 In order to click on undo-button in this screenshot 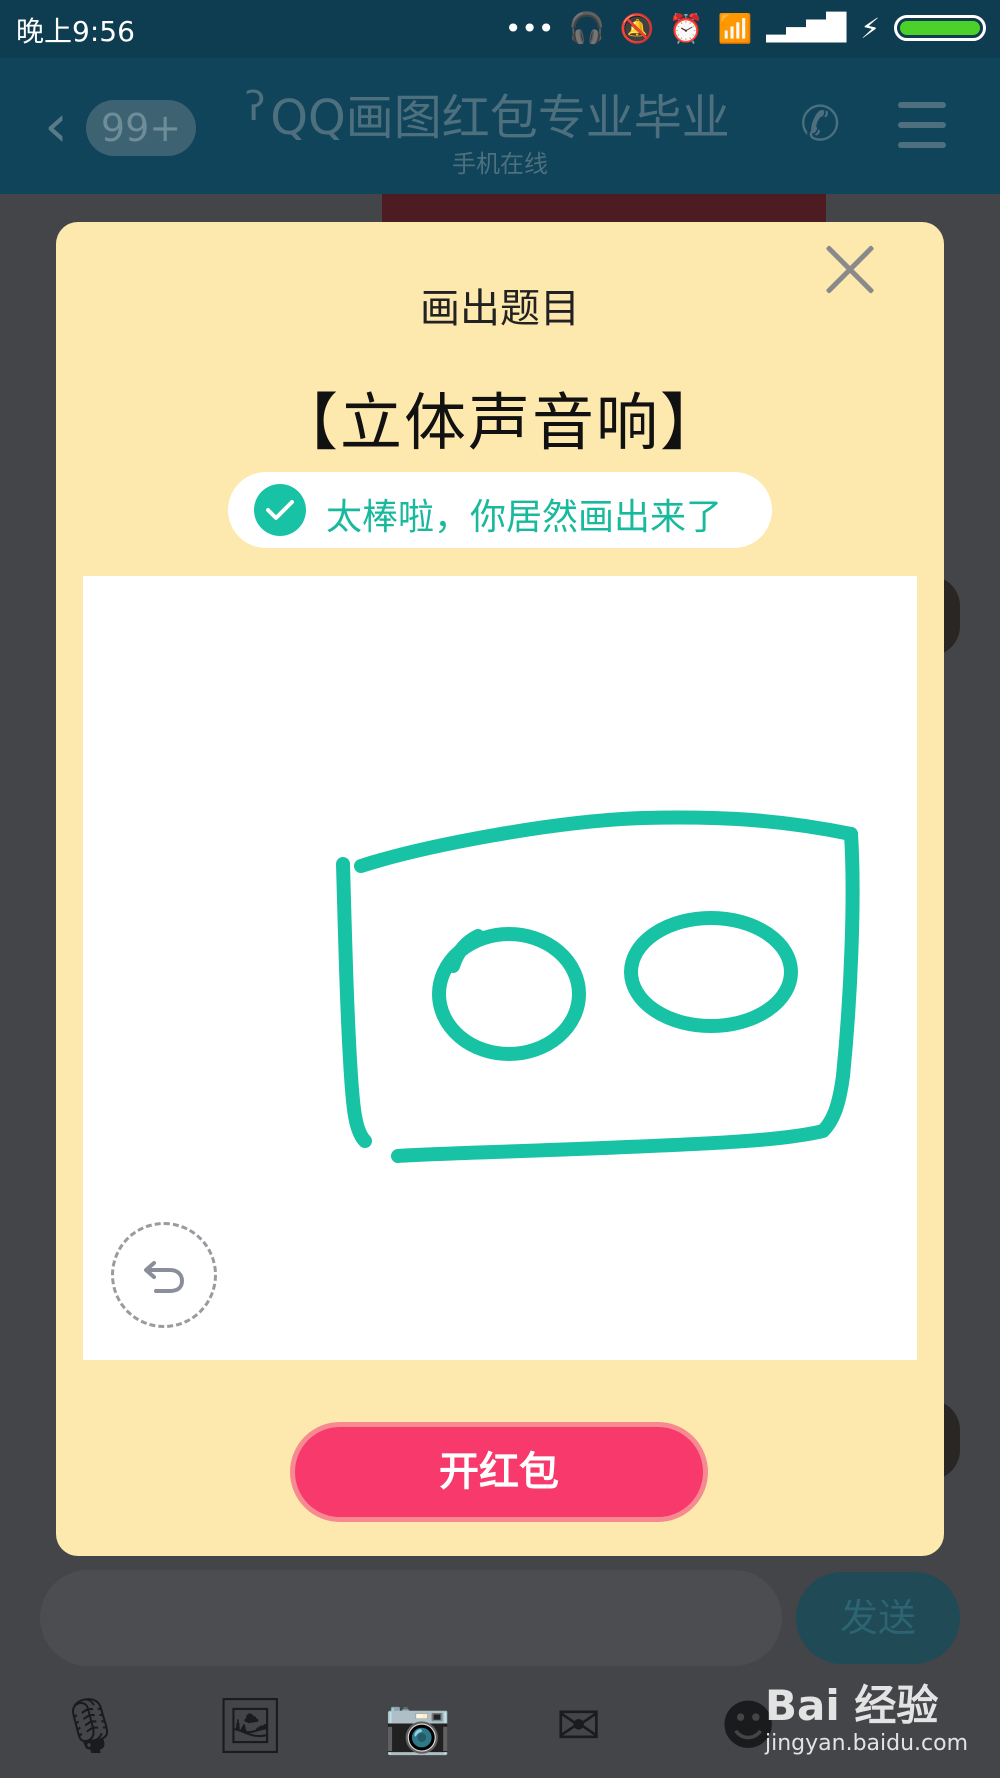, I will do `click(164, 1275)`.